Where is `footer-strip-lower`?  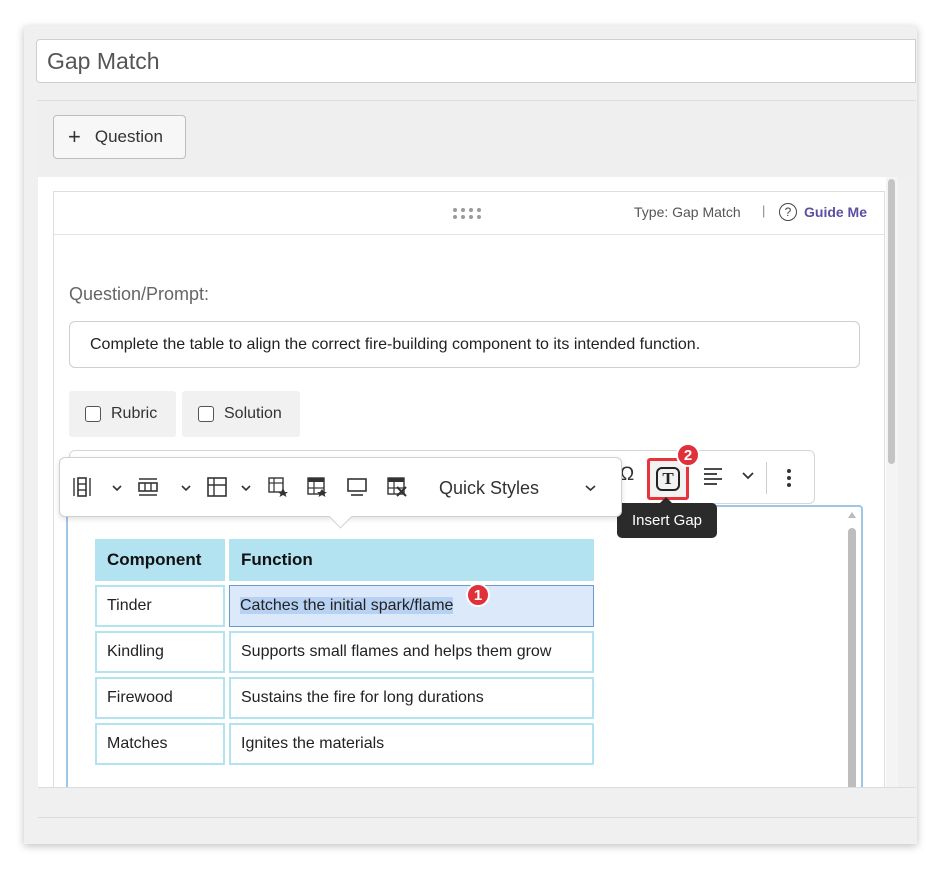 footer-strip-lower is located at coordinates (477, 824).